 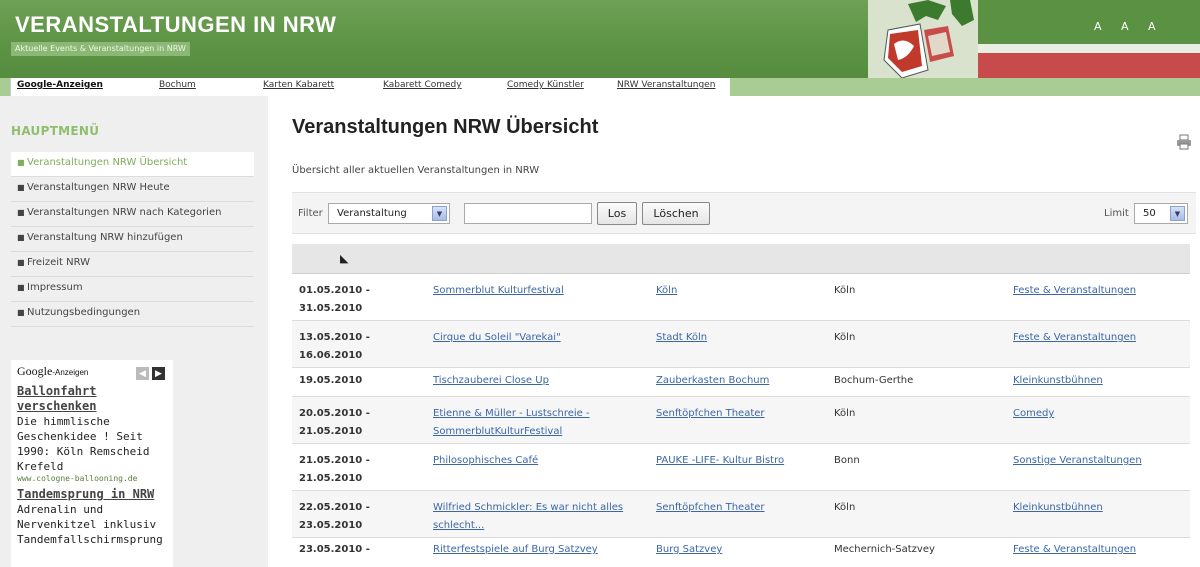 I want to click on filter-label: Filter, so click(x=310, y=213).